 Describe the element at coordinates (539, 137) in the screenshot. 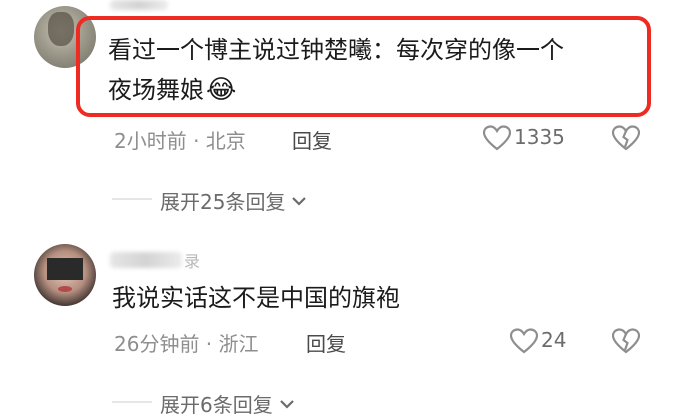

I see `like-count: 1335` at that location.